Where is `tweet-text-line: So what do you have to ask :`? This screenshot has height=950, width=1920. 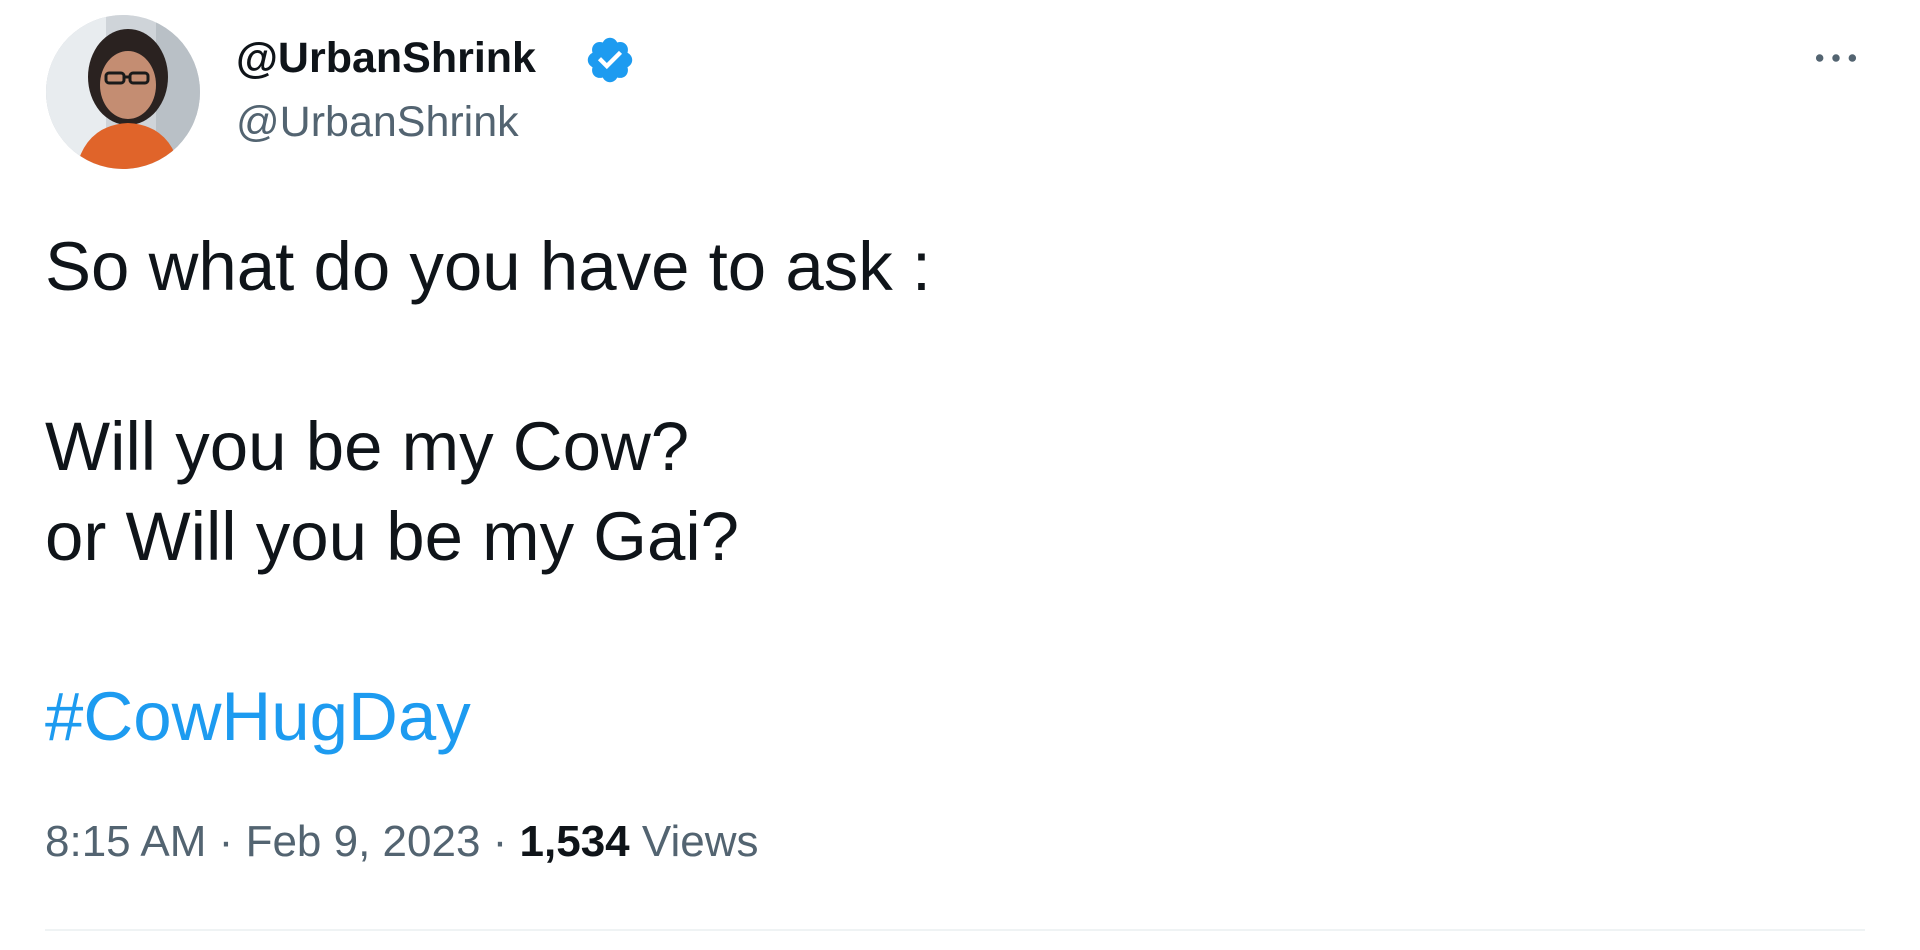 tweet-text-line: So what do you have to ask : is located at coordinates (488, 266).